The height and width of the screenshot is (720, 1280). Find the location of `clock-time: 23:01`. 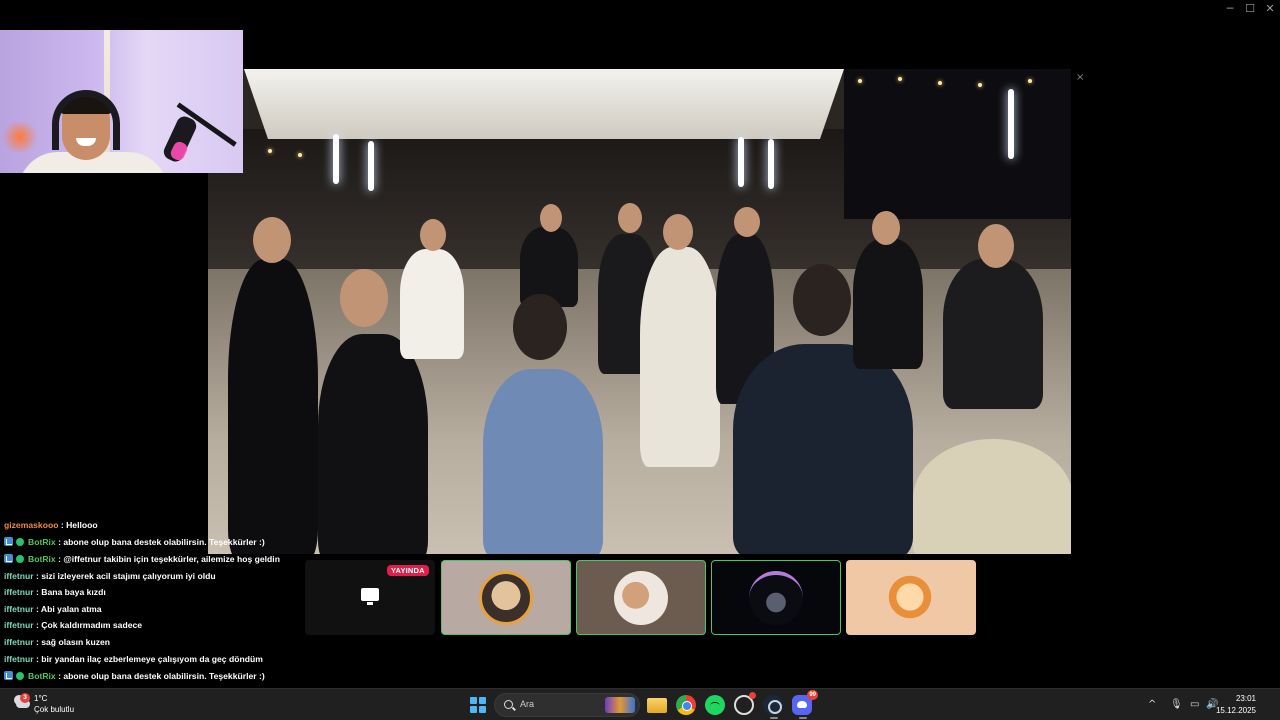

clock-time: 23:01 is located at coordinates (1246, 698).